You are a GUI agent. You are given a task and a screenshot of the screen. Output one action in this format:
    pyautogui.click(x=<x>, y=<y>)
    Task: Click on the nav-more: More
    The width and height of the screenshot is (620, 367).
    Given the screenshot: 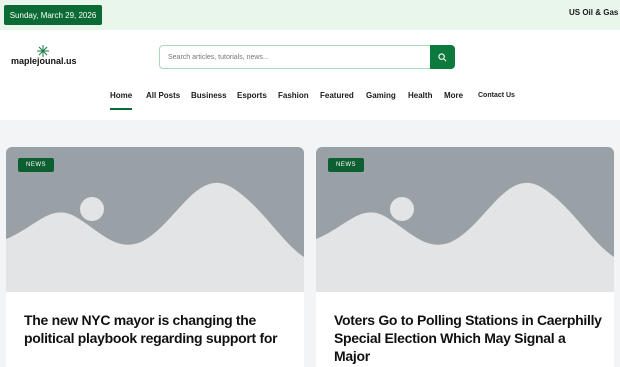 What is the action you would take?
    pyautogui.click(x=453, y=95)
    